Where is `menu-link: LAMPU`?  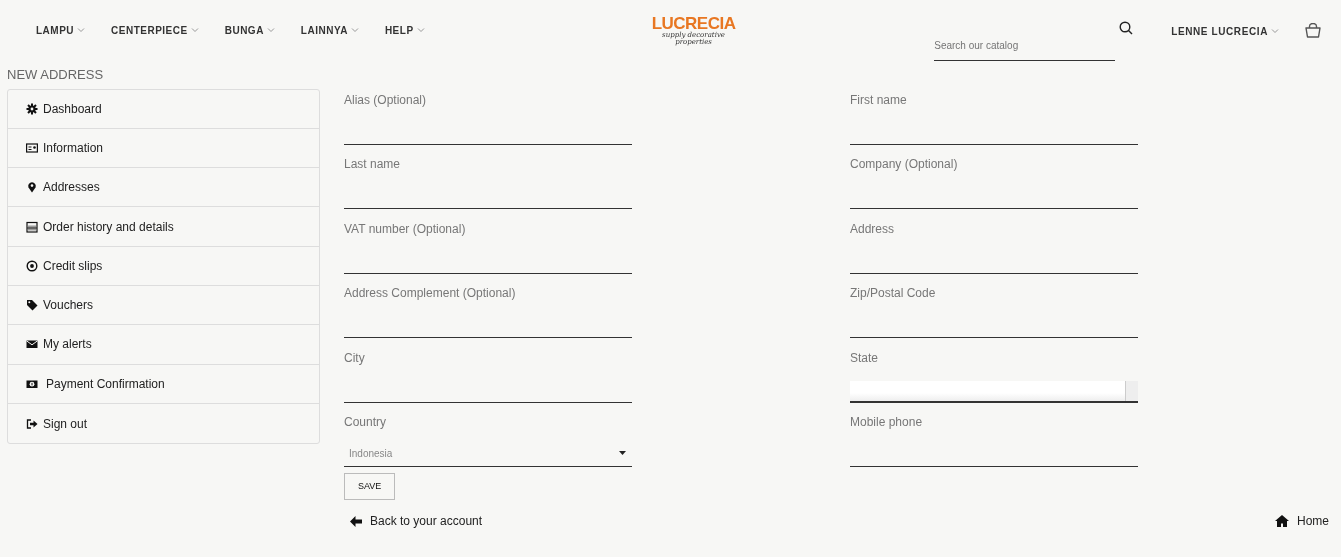
menu-link: LAMPU is located at coordinates (61, 30).